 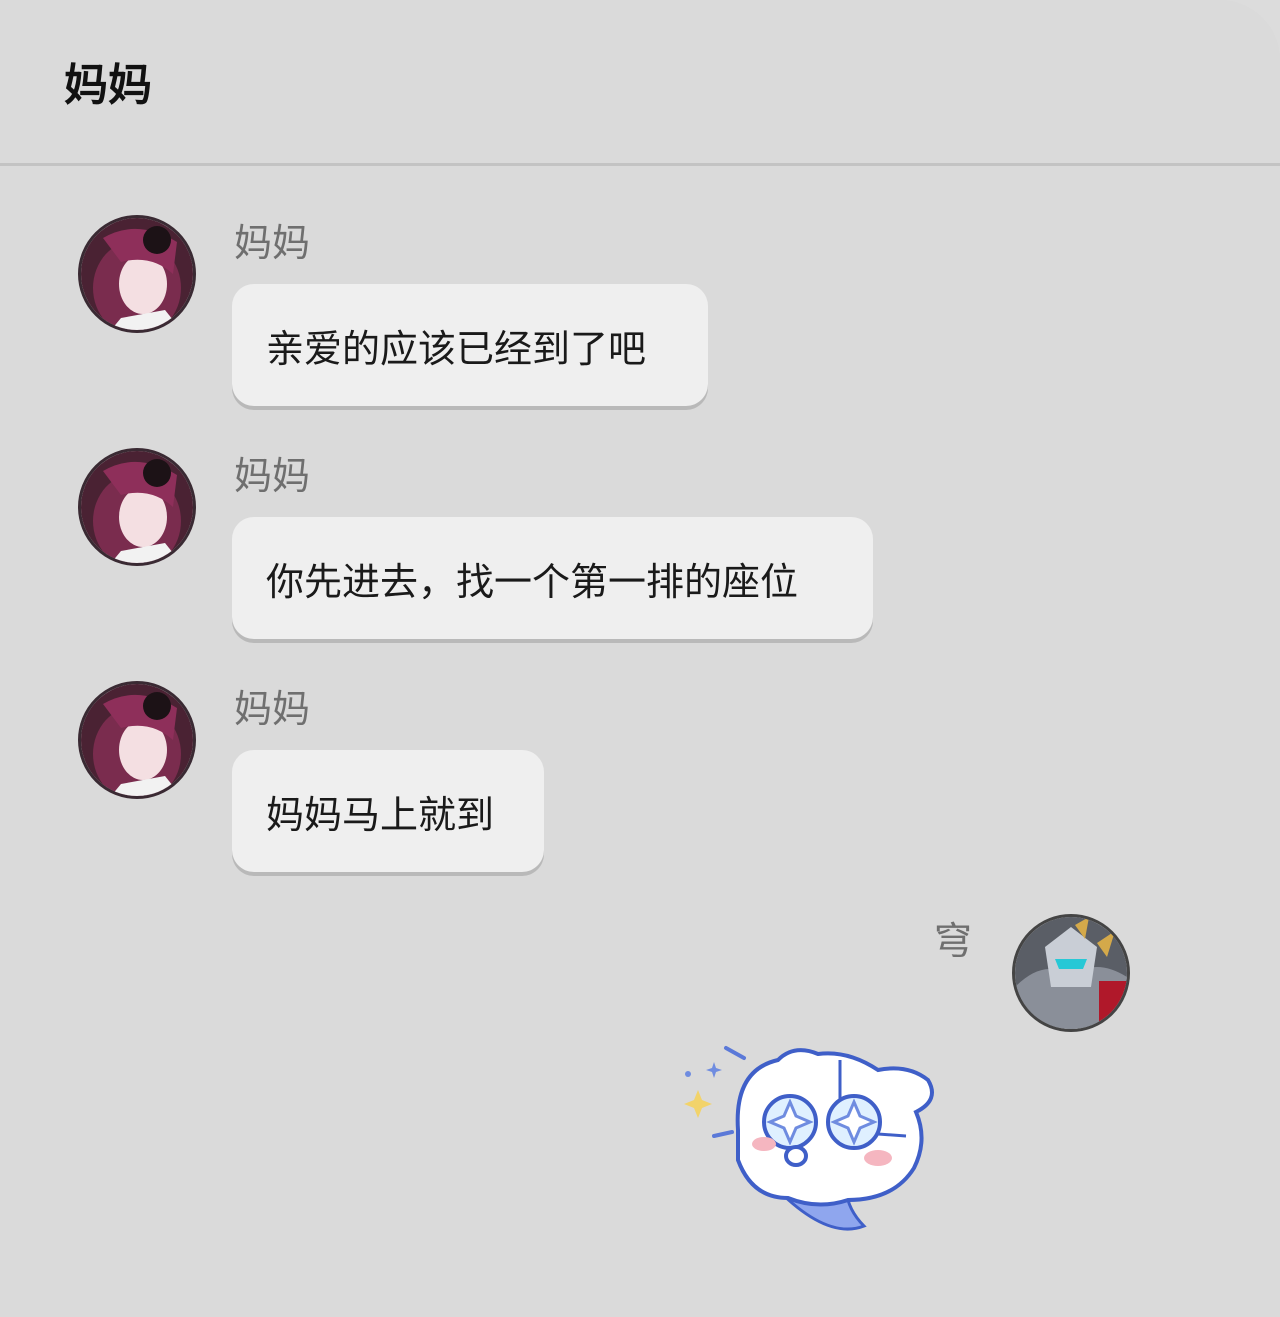 I want to click on self-sender-name: 穹, so click(x=953, y=941).